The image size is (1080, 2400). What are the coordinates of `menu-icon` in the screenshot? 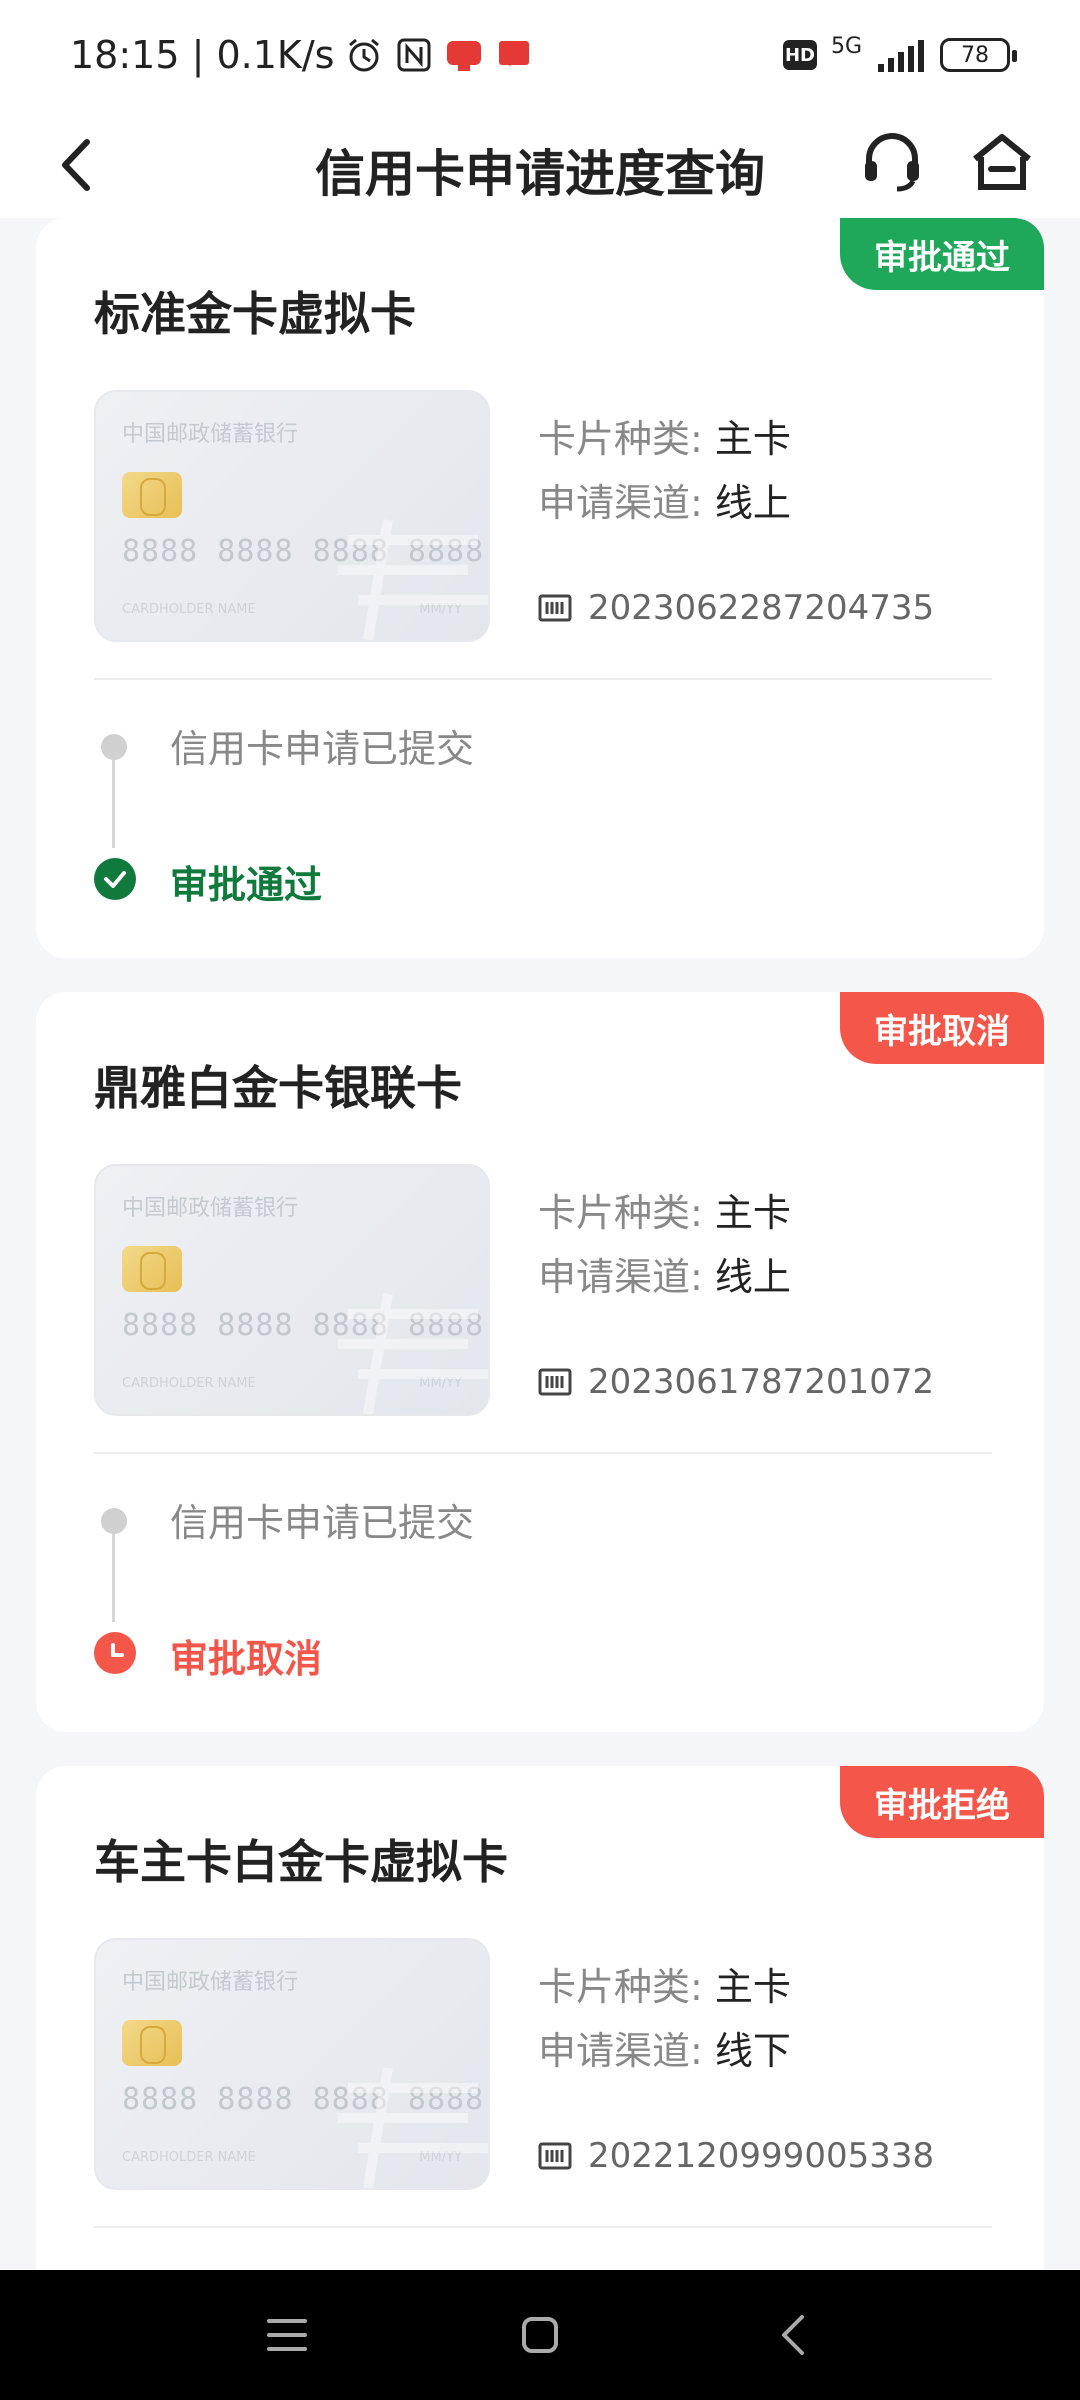 It's located at (286, 2335).